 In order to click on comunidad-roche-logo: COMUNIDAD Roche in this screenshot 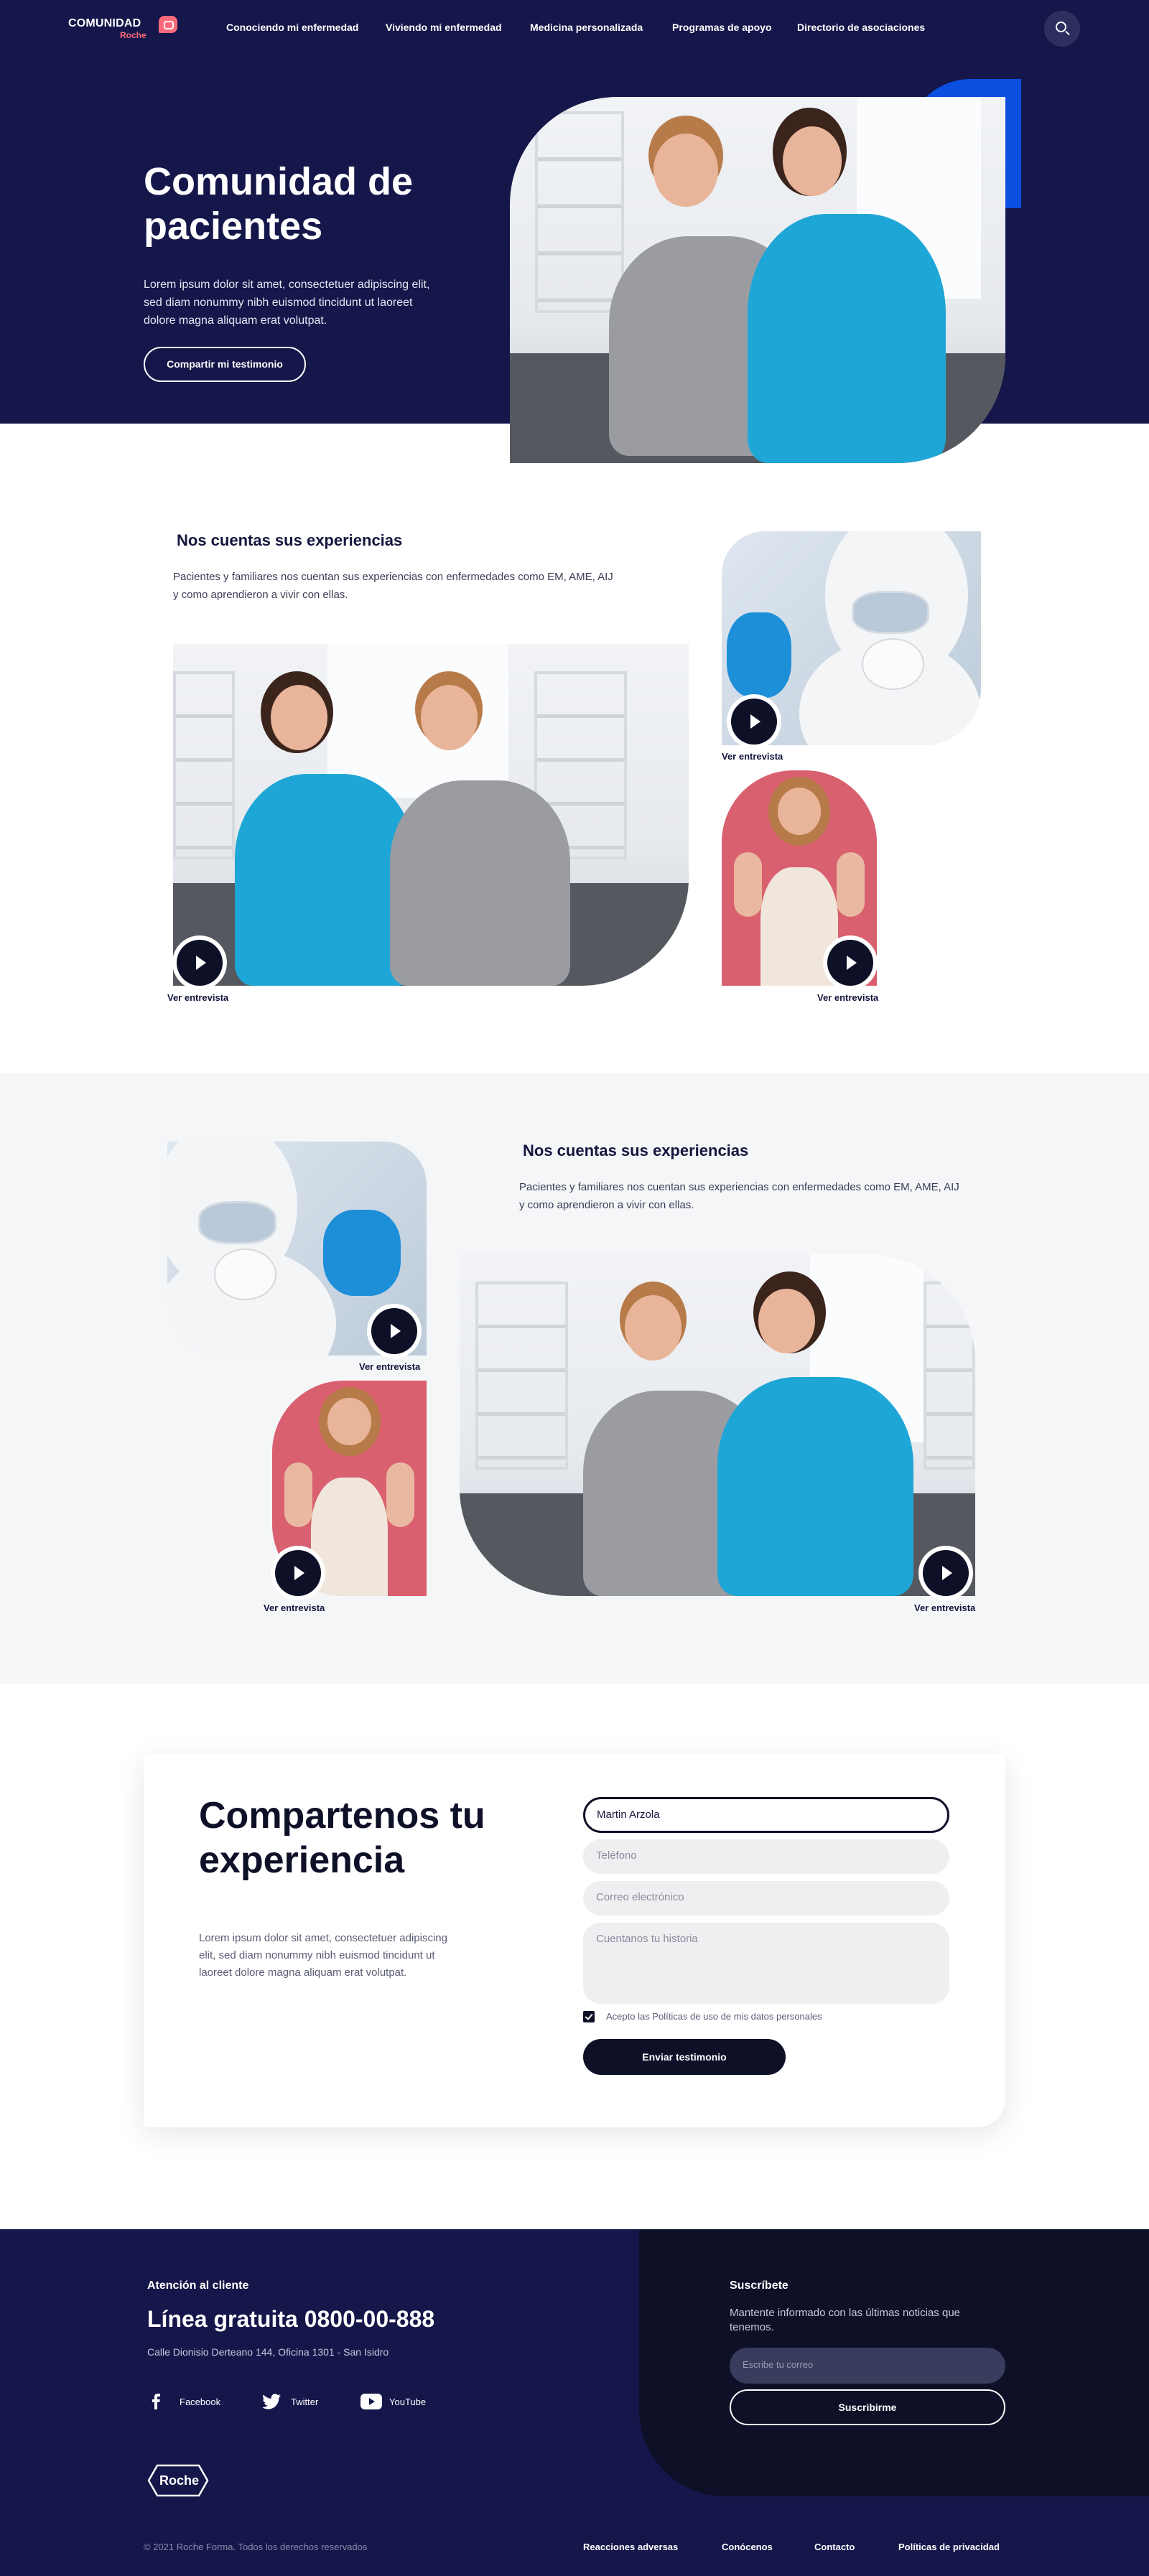, I will do `click(125, 30)`.